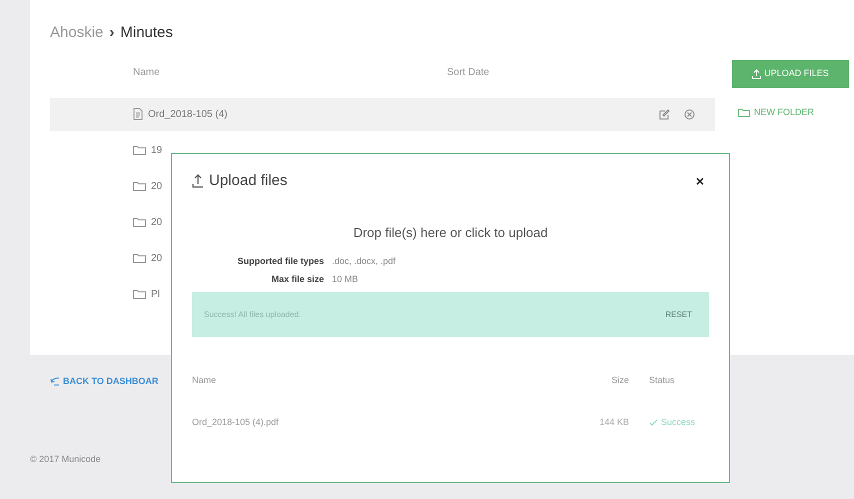 This screenshot has width=854, height=499. What do you see at coordinates (678, 422) in the screenshot?
I see `file-status: Success` at bounding box center [678, 422].